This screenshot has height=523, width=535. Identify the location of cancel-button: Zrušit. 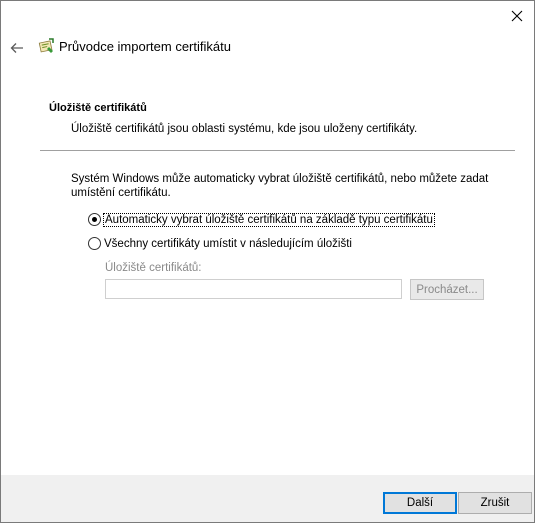
(495, 503).